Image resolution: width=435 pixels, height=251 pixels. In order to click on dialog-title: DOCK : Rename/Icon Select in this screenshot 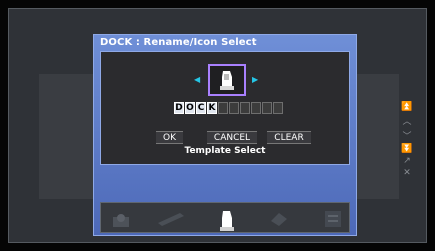, I will do `click(178, 42)`.